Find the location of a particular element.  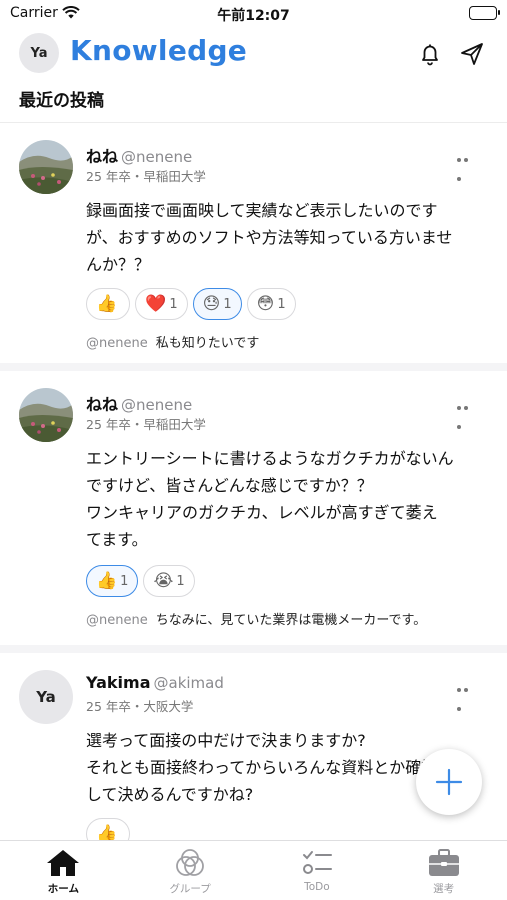

comment-text: ちなみに、見ていた業界は電機メーカーです。 is located at coordinates (291, 620).